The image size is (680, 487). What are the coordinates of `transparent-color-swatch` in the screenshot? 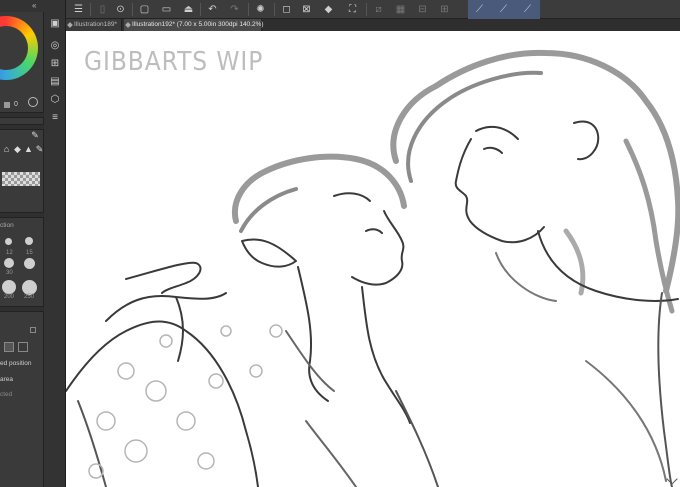 It's located at (21, 179).